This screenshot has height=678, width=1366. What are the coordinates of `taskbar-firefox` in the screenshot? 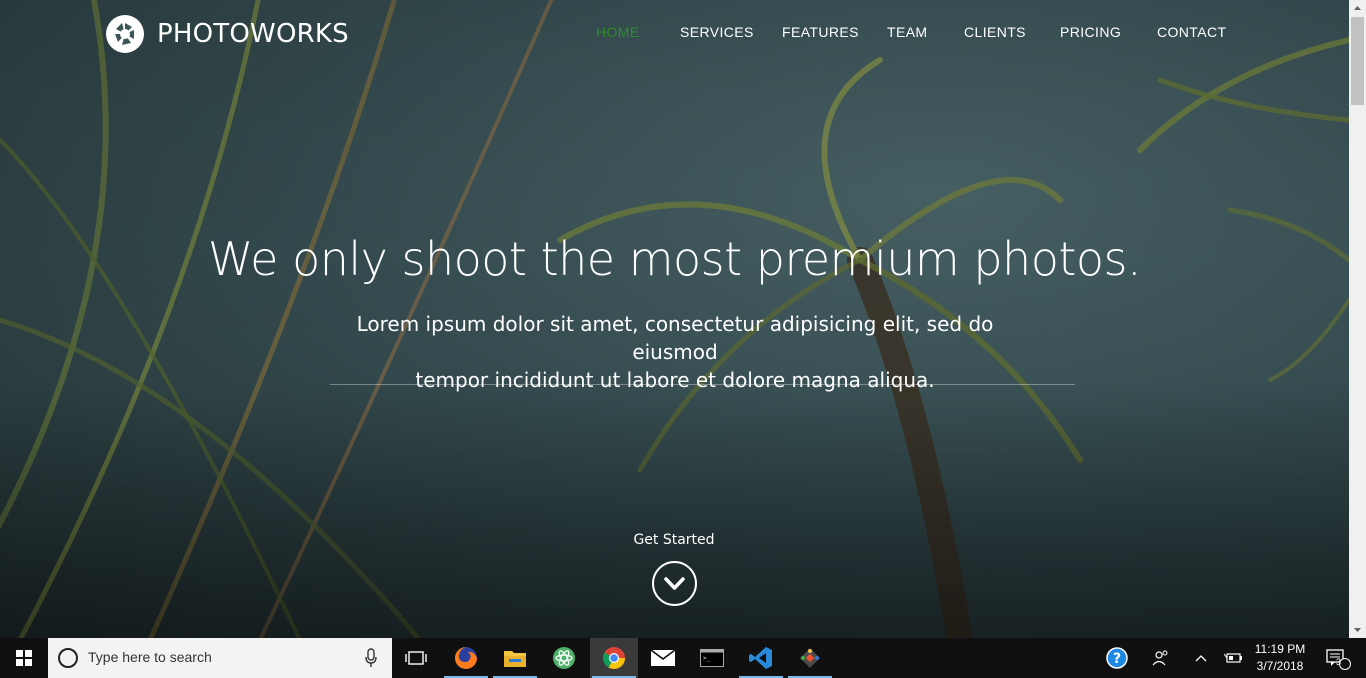 It's located at (466, 658).